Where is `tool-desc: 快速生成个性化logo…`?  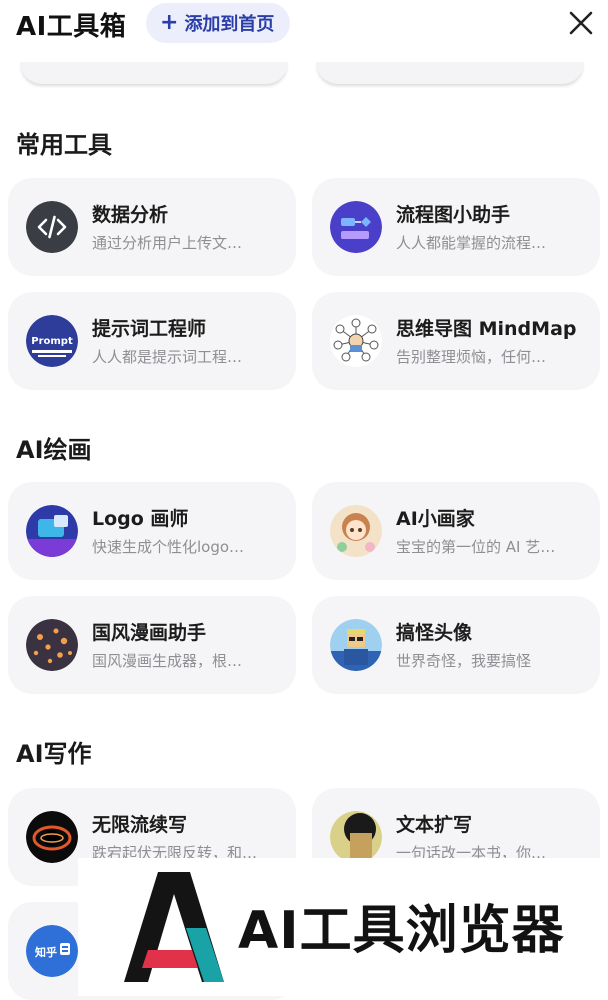 tool-desc: 快速生成个性化logo… is located at coordinates (168, 547).